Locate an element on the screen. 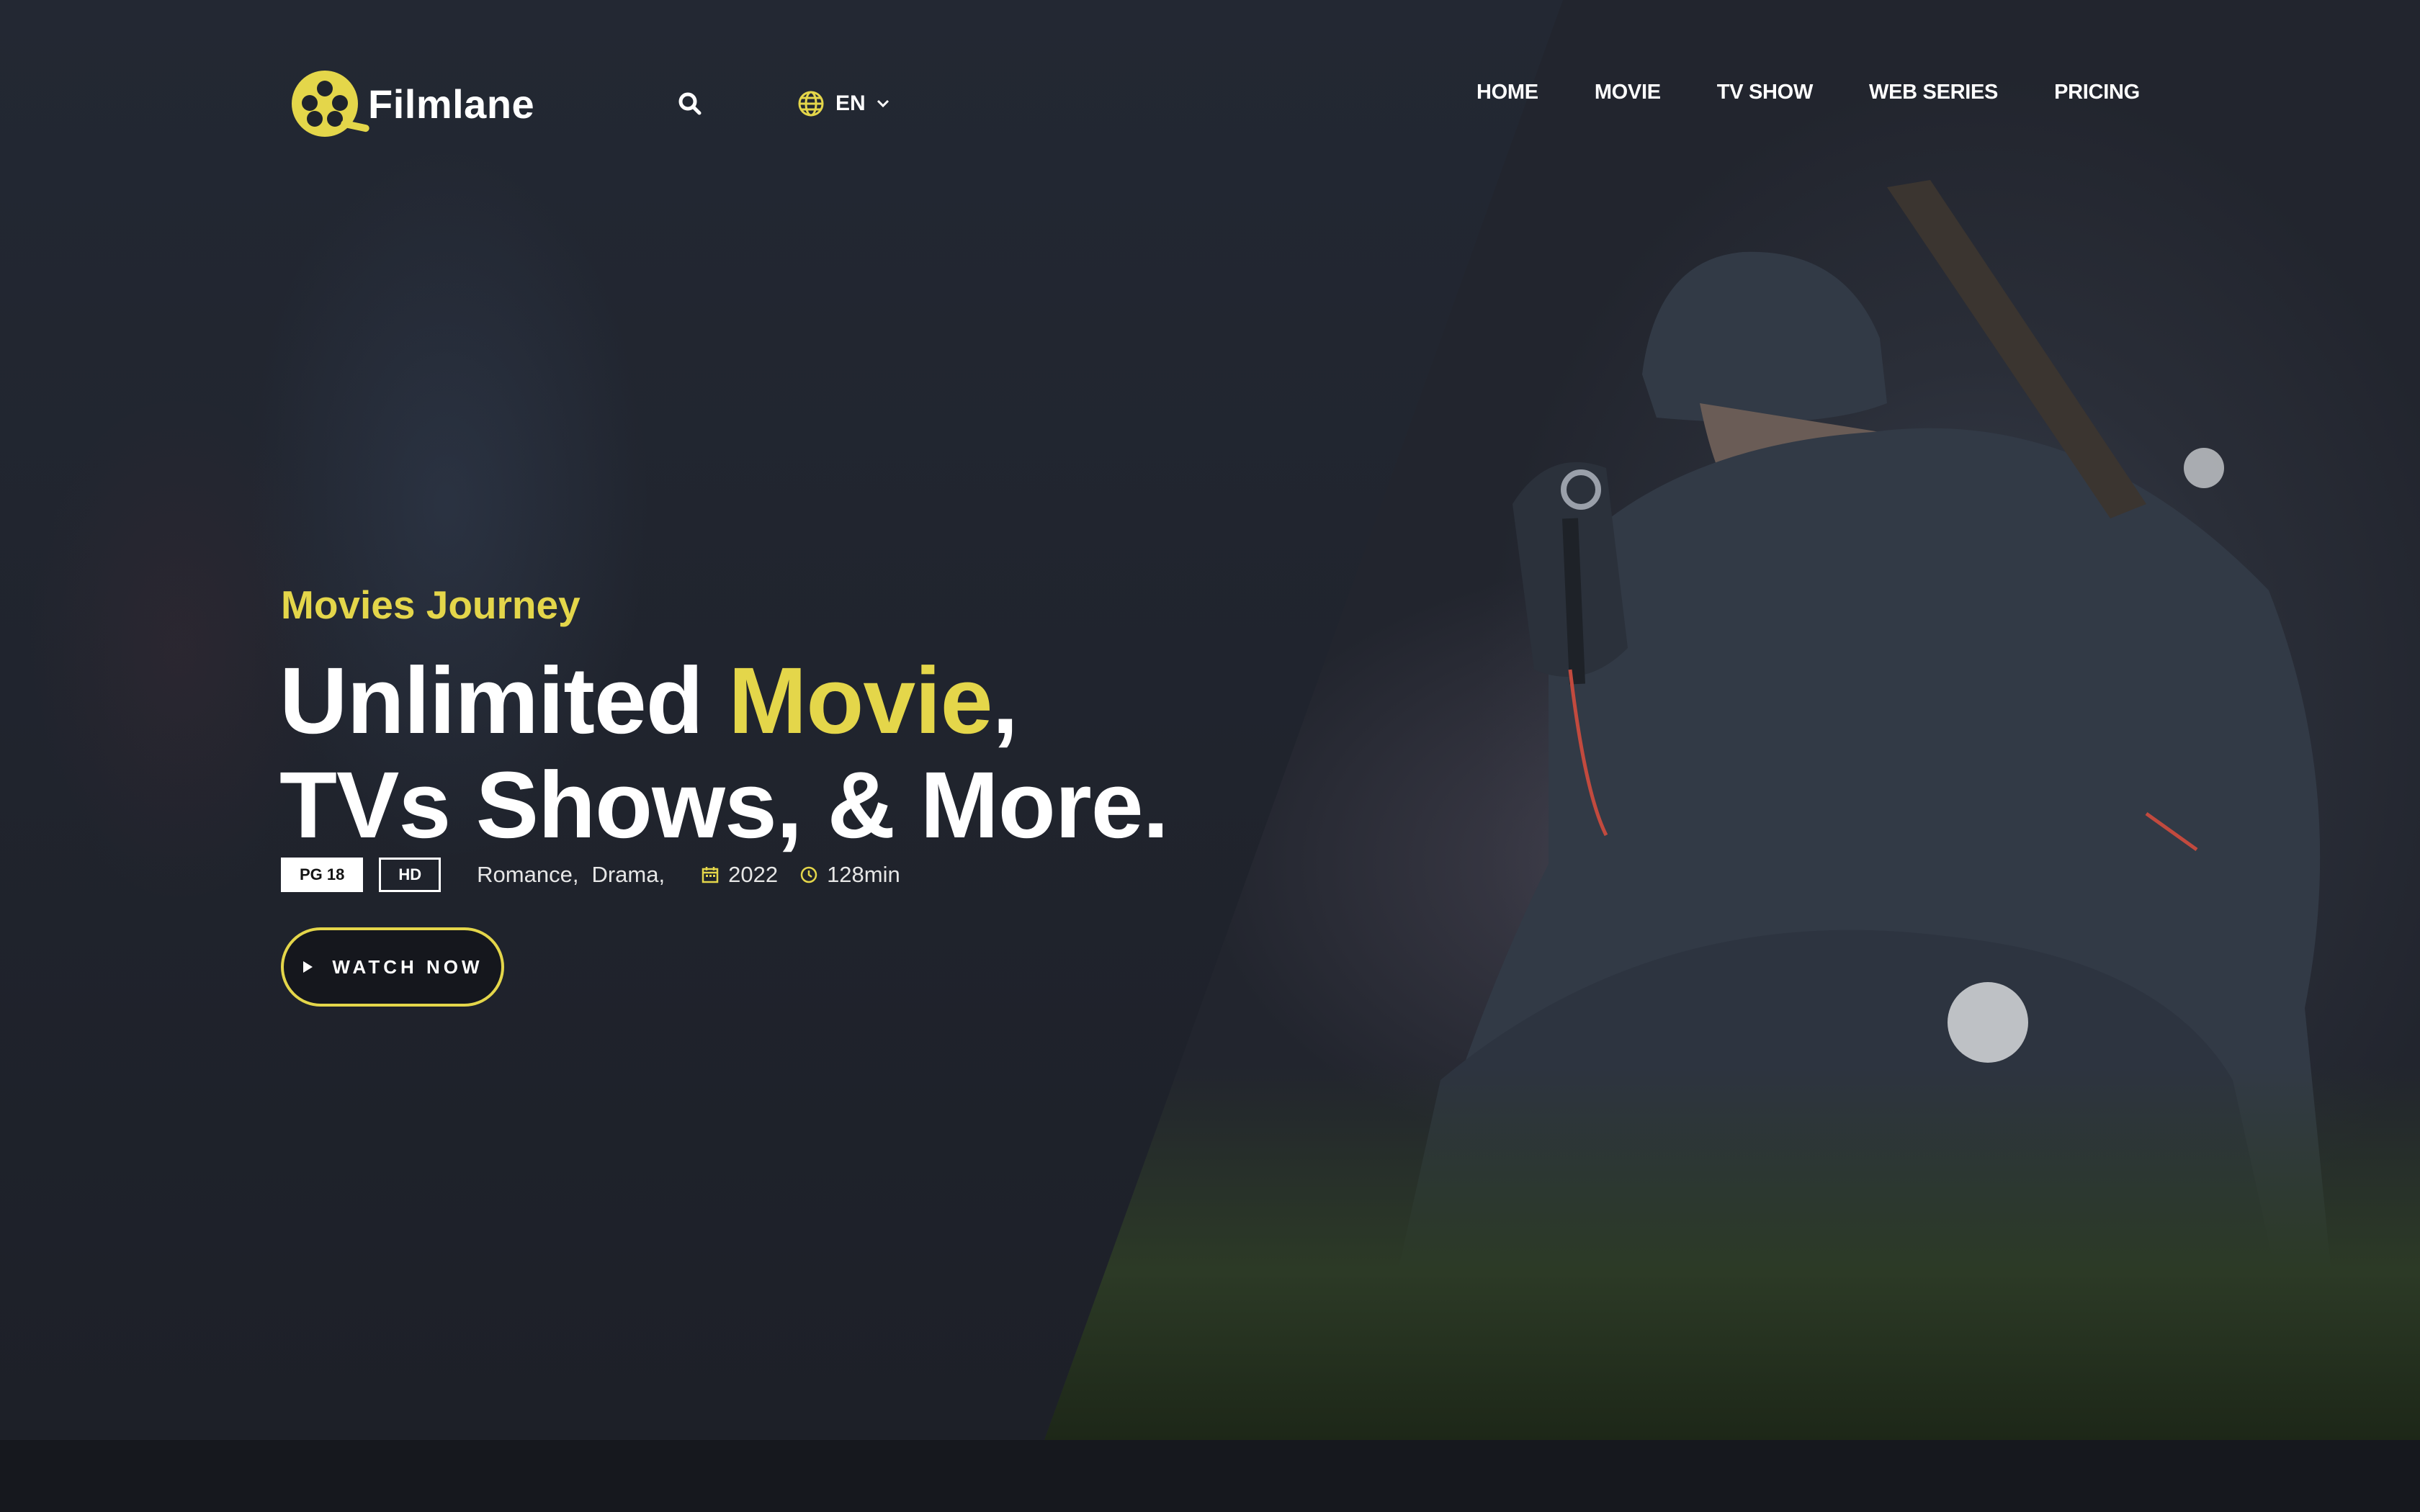 The image size is (2420, 1512). search-icon is located at coordinates (690, 103).